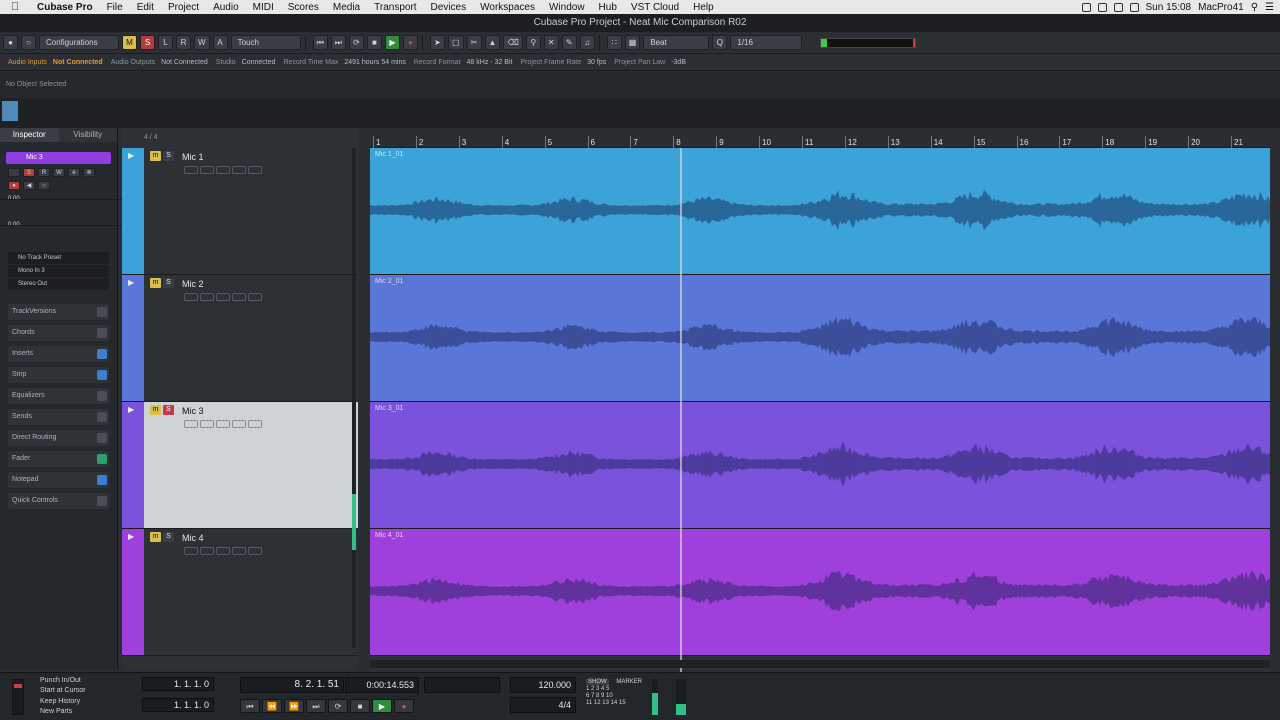 This screenshot has width=1280, height=720. I want to click on track-body: m S Mic 2, so click(251, 338).